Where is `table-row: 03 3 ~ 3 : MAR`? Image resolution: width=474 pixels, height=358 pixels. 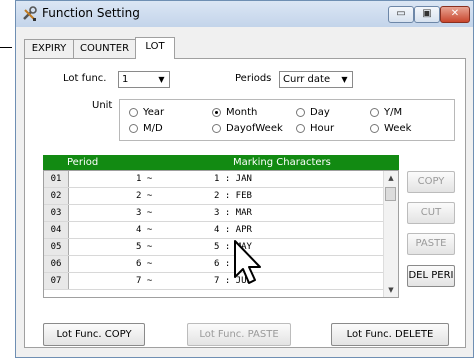 table-row: 03 3 ~ 3 : MAR is located at coordinates (214, 213).